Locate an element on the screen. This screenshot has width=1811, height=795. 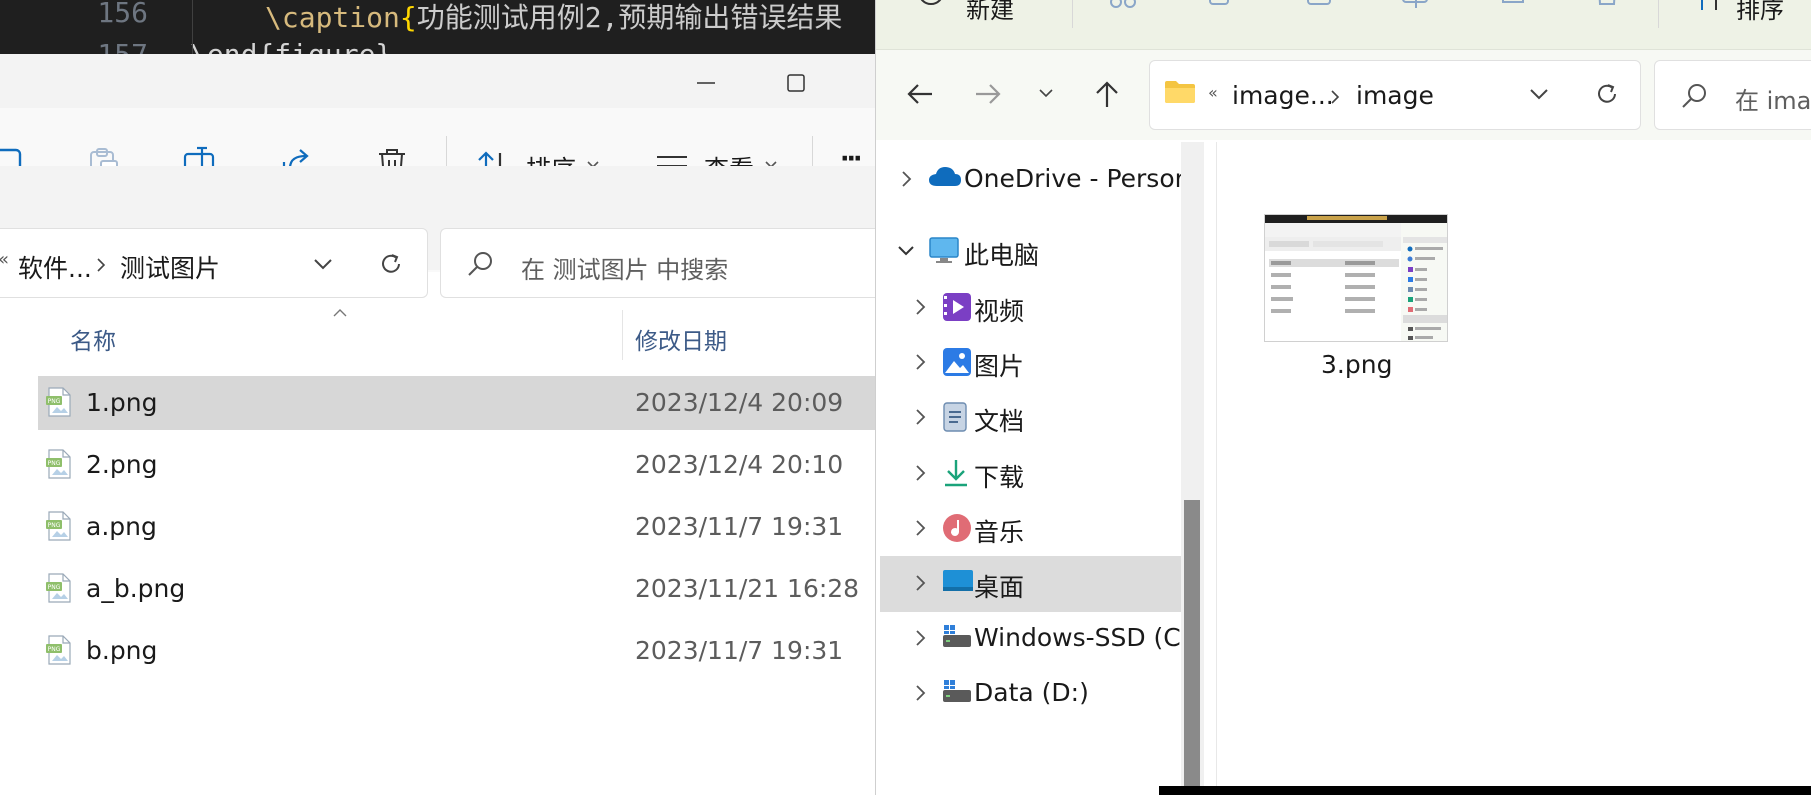
nav-item: 视频 is located at coordinates (1031, 308).